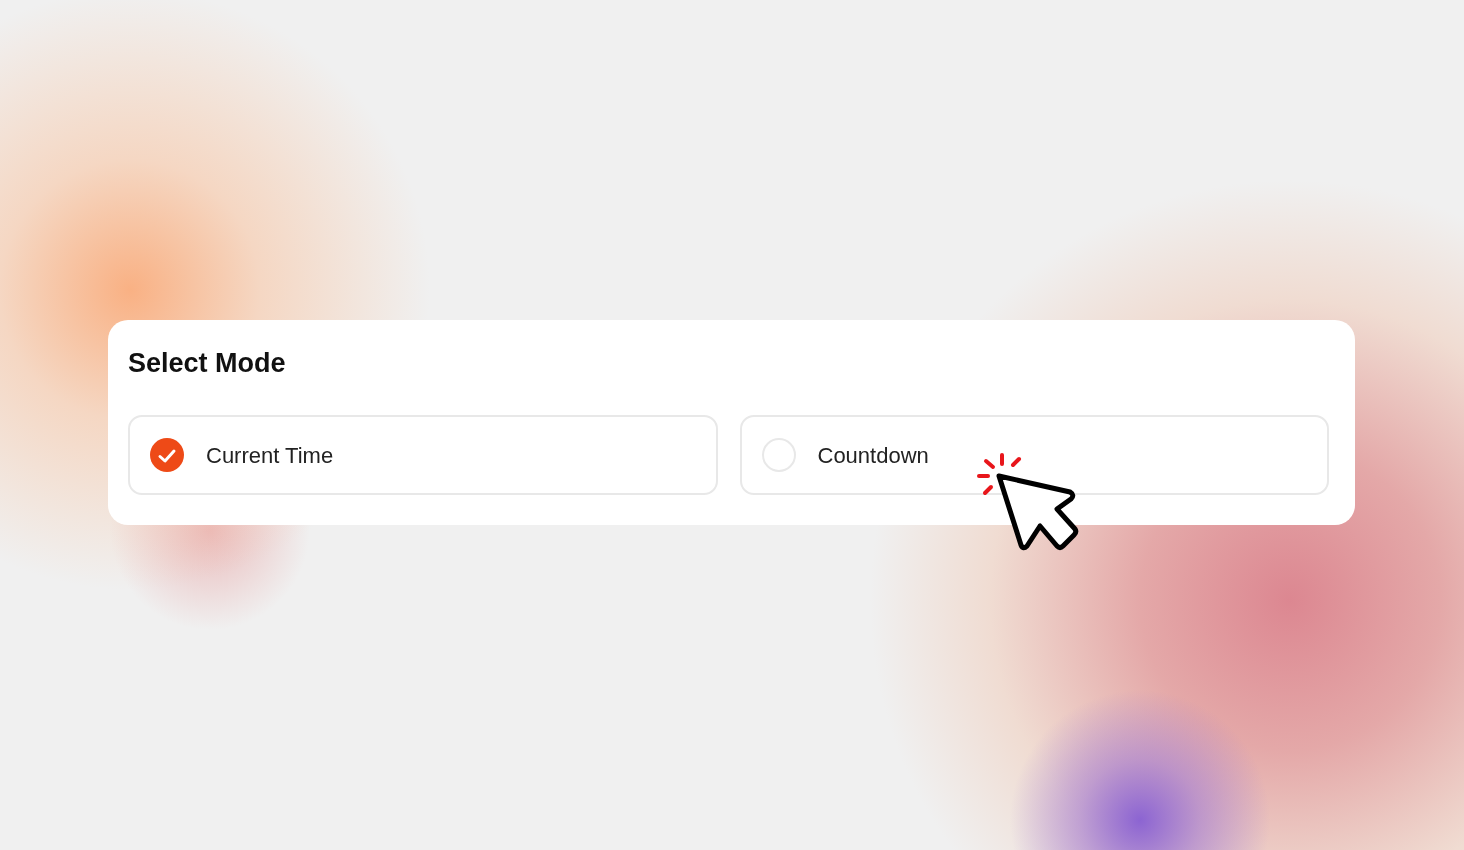 The width and height of the screenshot is (1464, 850). I want to click on card-title: Select Mode, so click(207, 363).